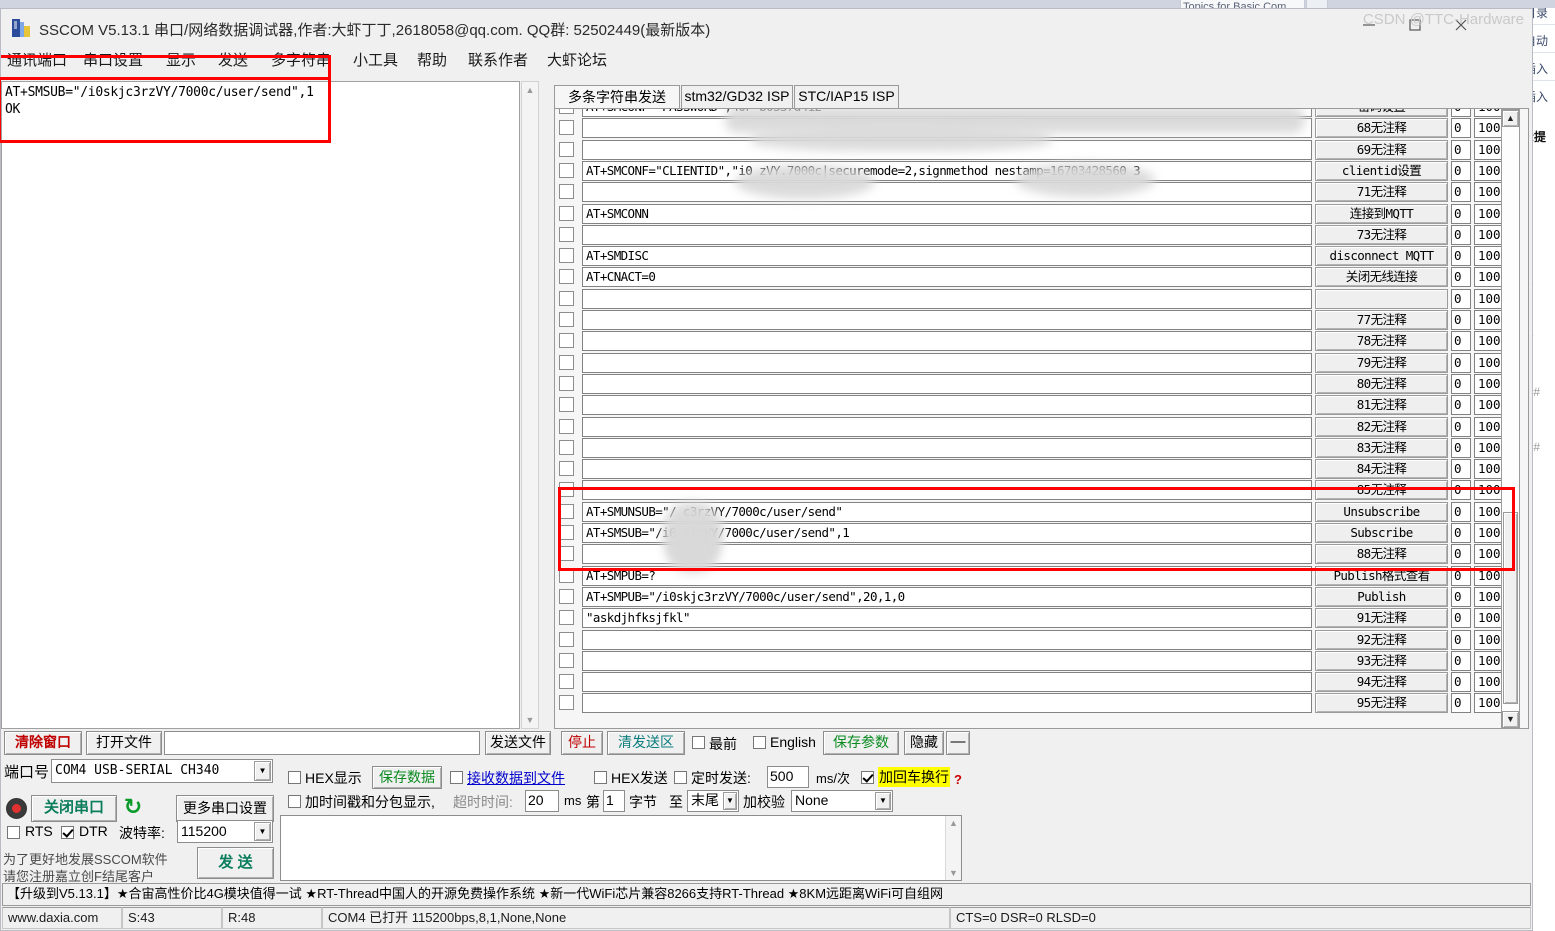 The width and height of the screenshot is (1555, 931). I want to click on grid-row-note-button: 连接到MQTT, so click(1381, 213).